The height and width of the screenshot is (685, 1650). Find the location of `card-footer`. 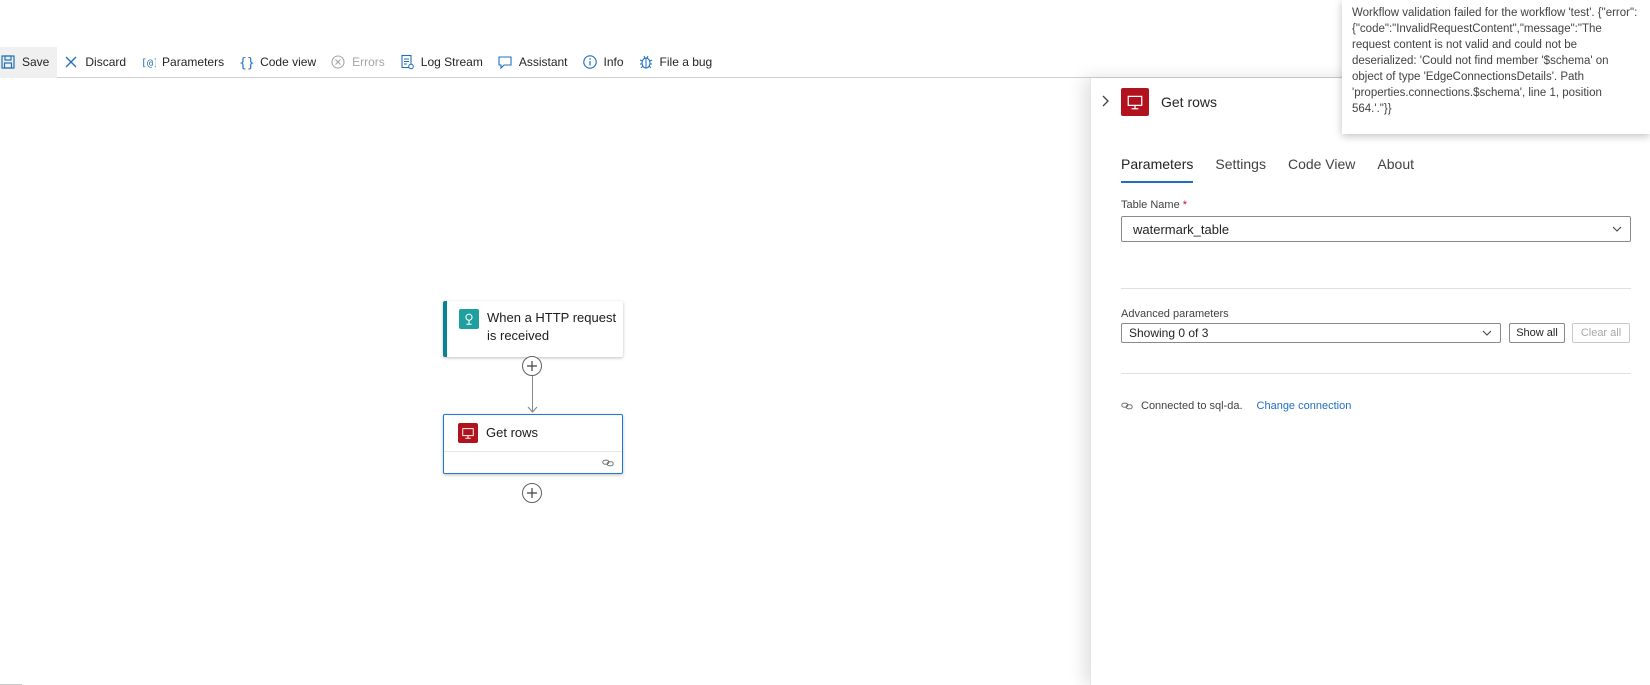

card-footer is located at coordinates (533, 462).